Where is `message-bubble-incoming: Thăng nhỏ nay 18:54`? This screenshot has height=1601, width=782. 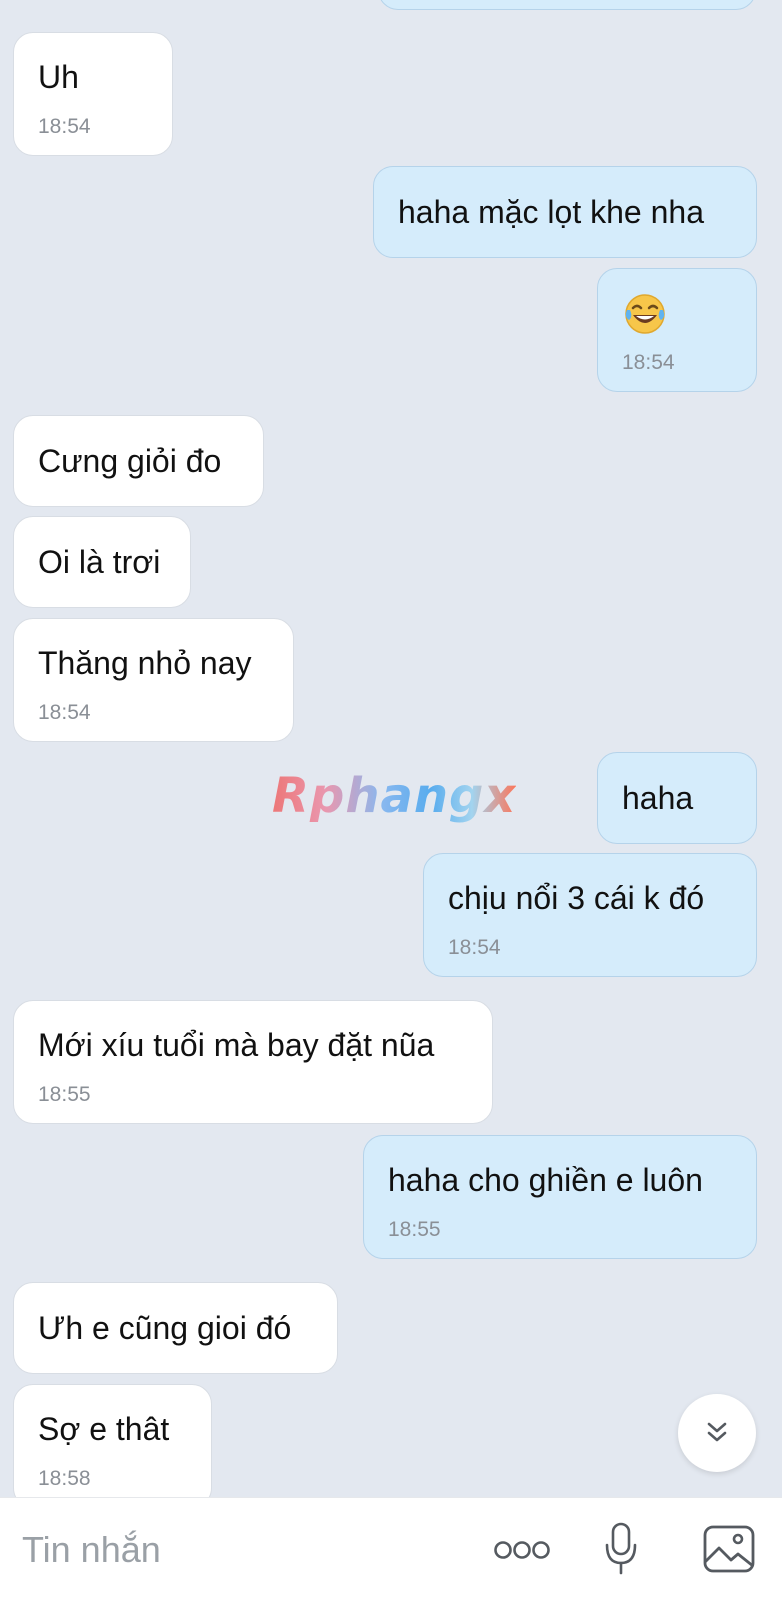 message-bubble-incoming: Thăng nhỏ nay 18:54 is located at coordinates (153, 680).